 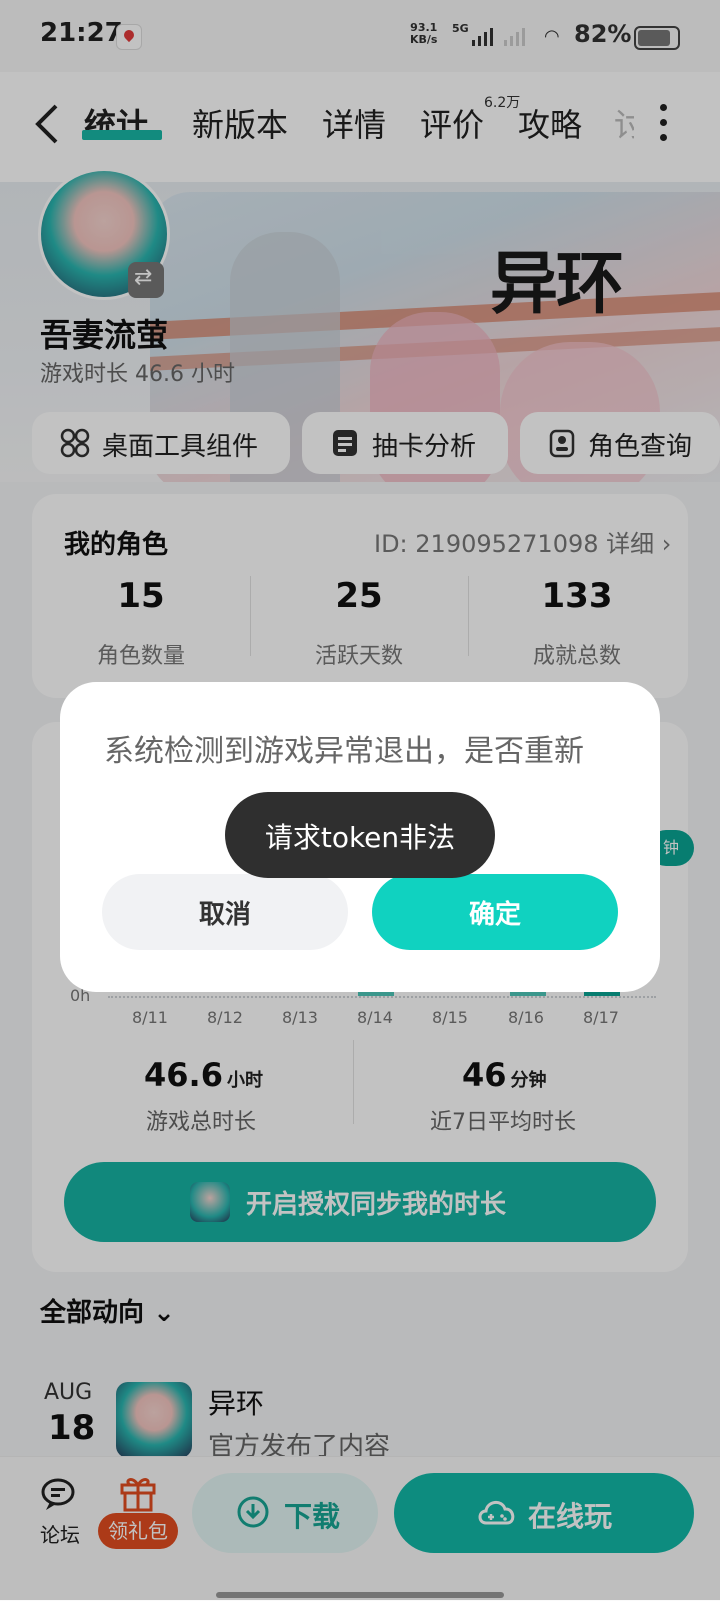 What do you see at coordinates (494, 915) in the screenshot?
I see `confirm-label: 确定` at bounding box center [494, 915].